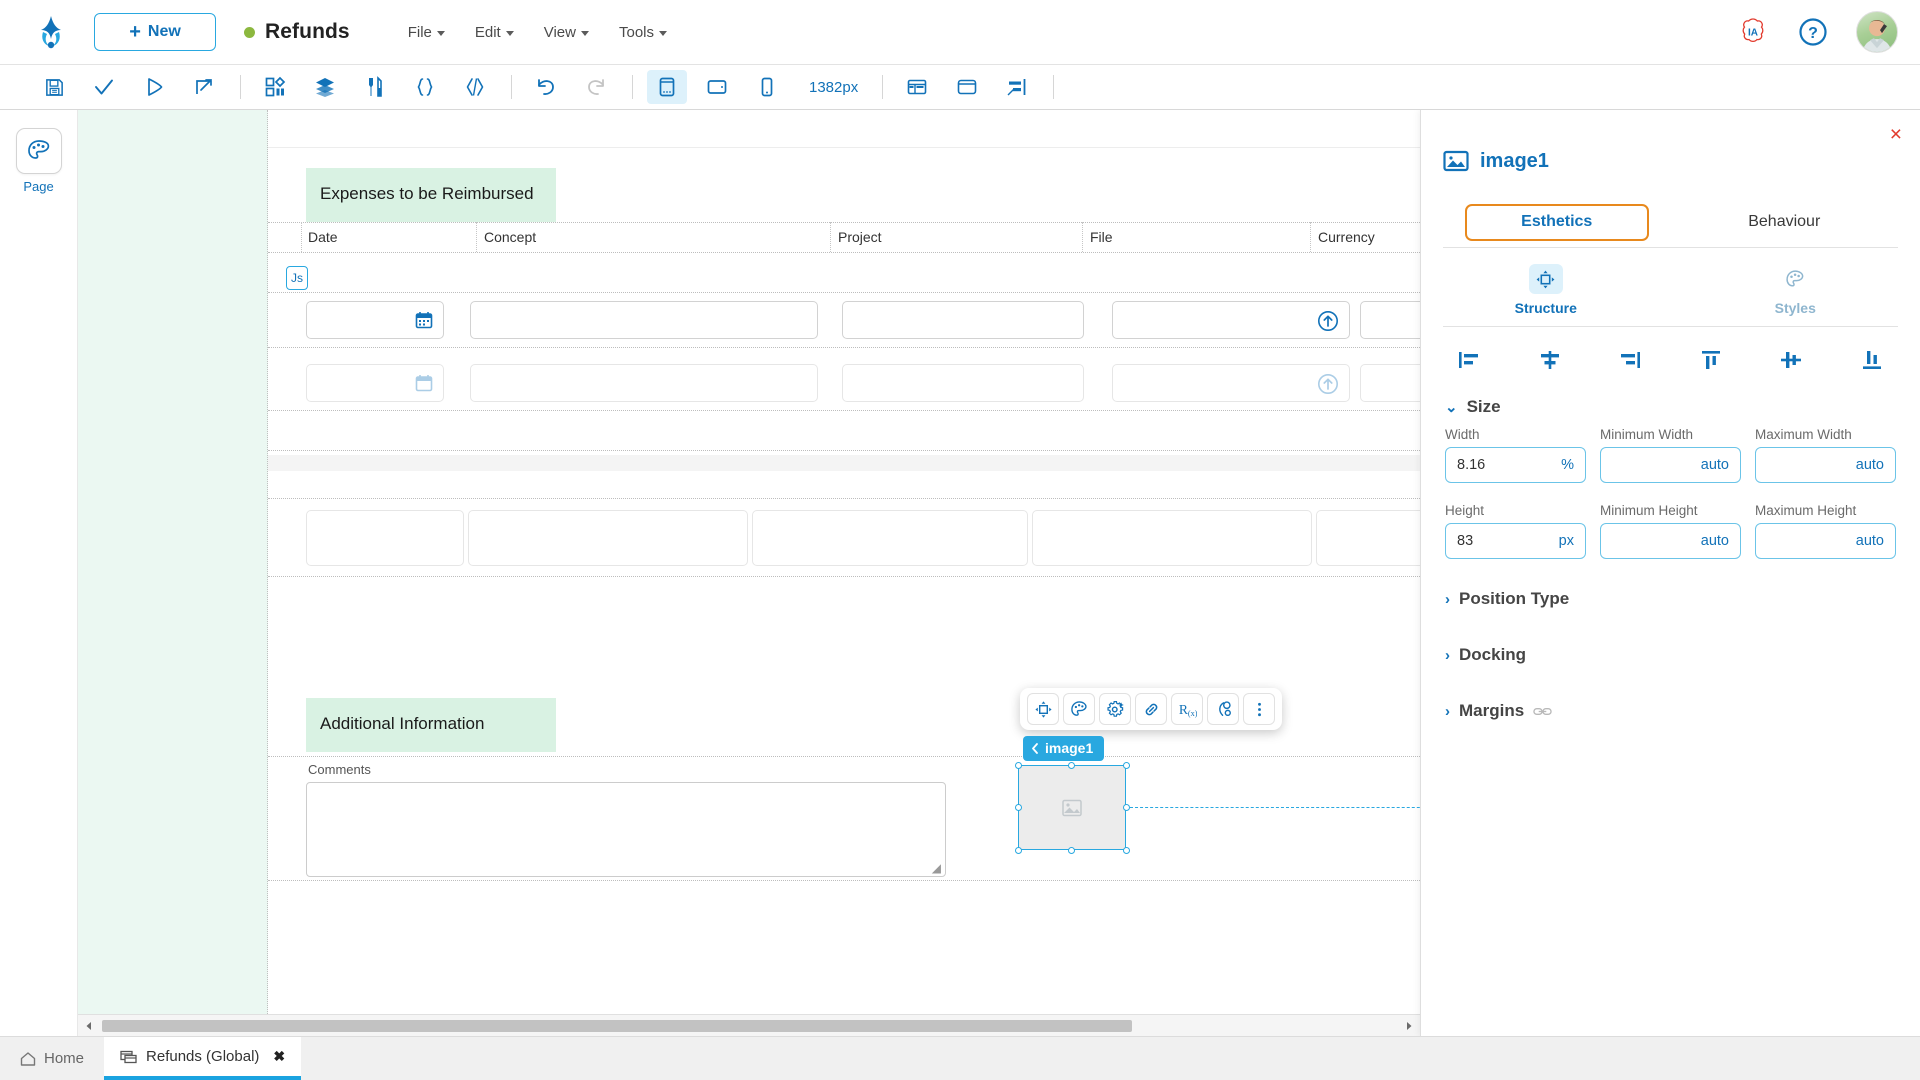  What do you see at coordinates (643, 32) in the screenshot?
I see `menu-tools: Tools` at bounding box center [643, 32].